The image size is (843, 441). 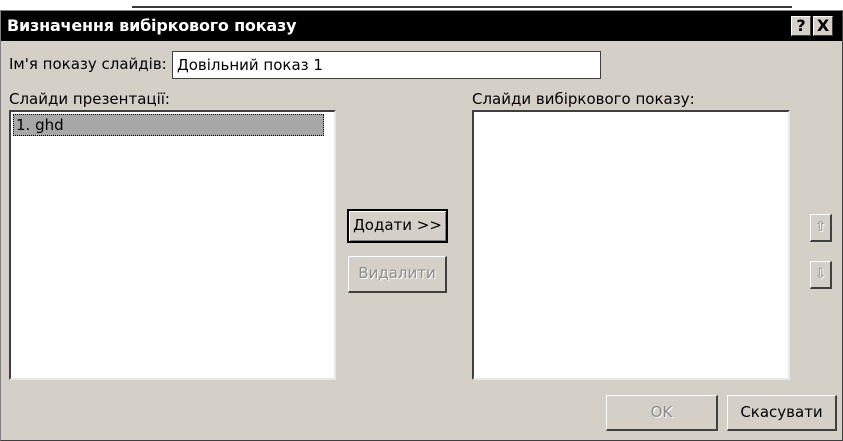 I want to click on ok-button: OK, so click(x=662, y=413).